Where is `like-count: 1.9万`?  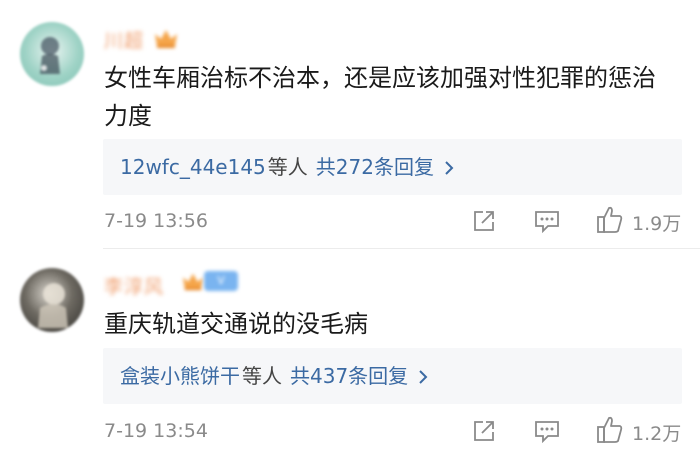
like-count: 1.9万 is located at coordinates (657, 223).